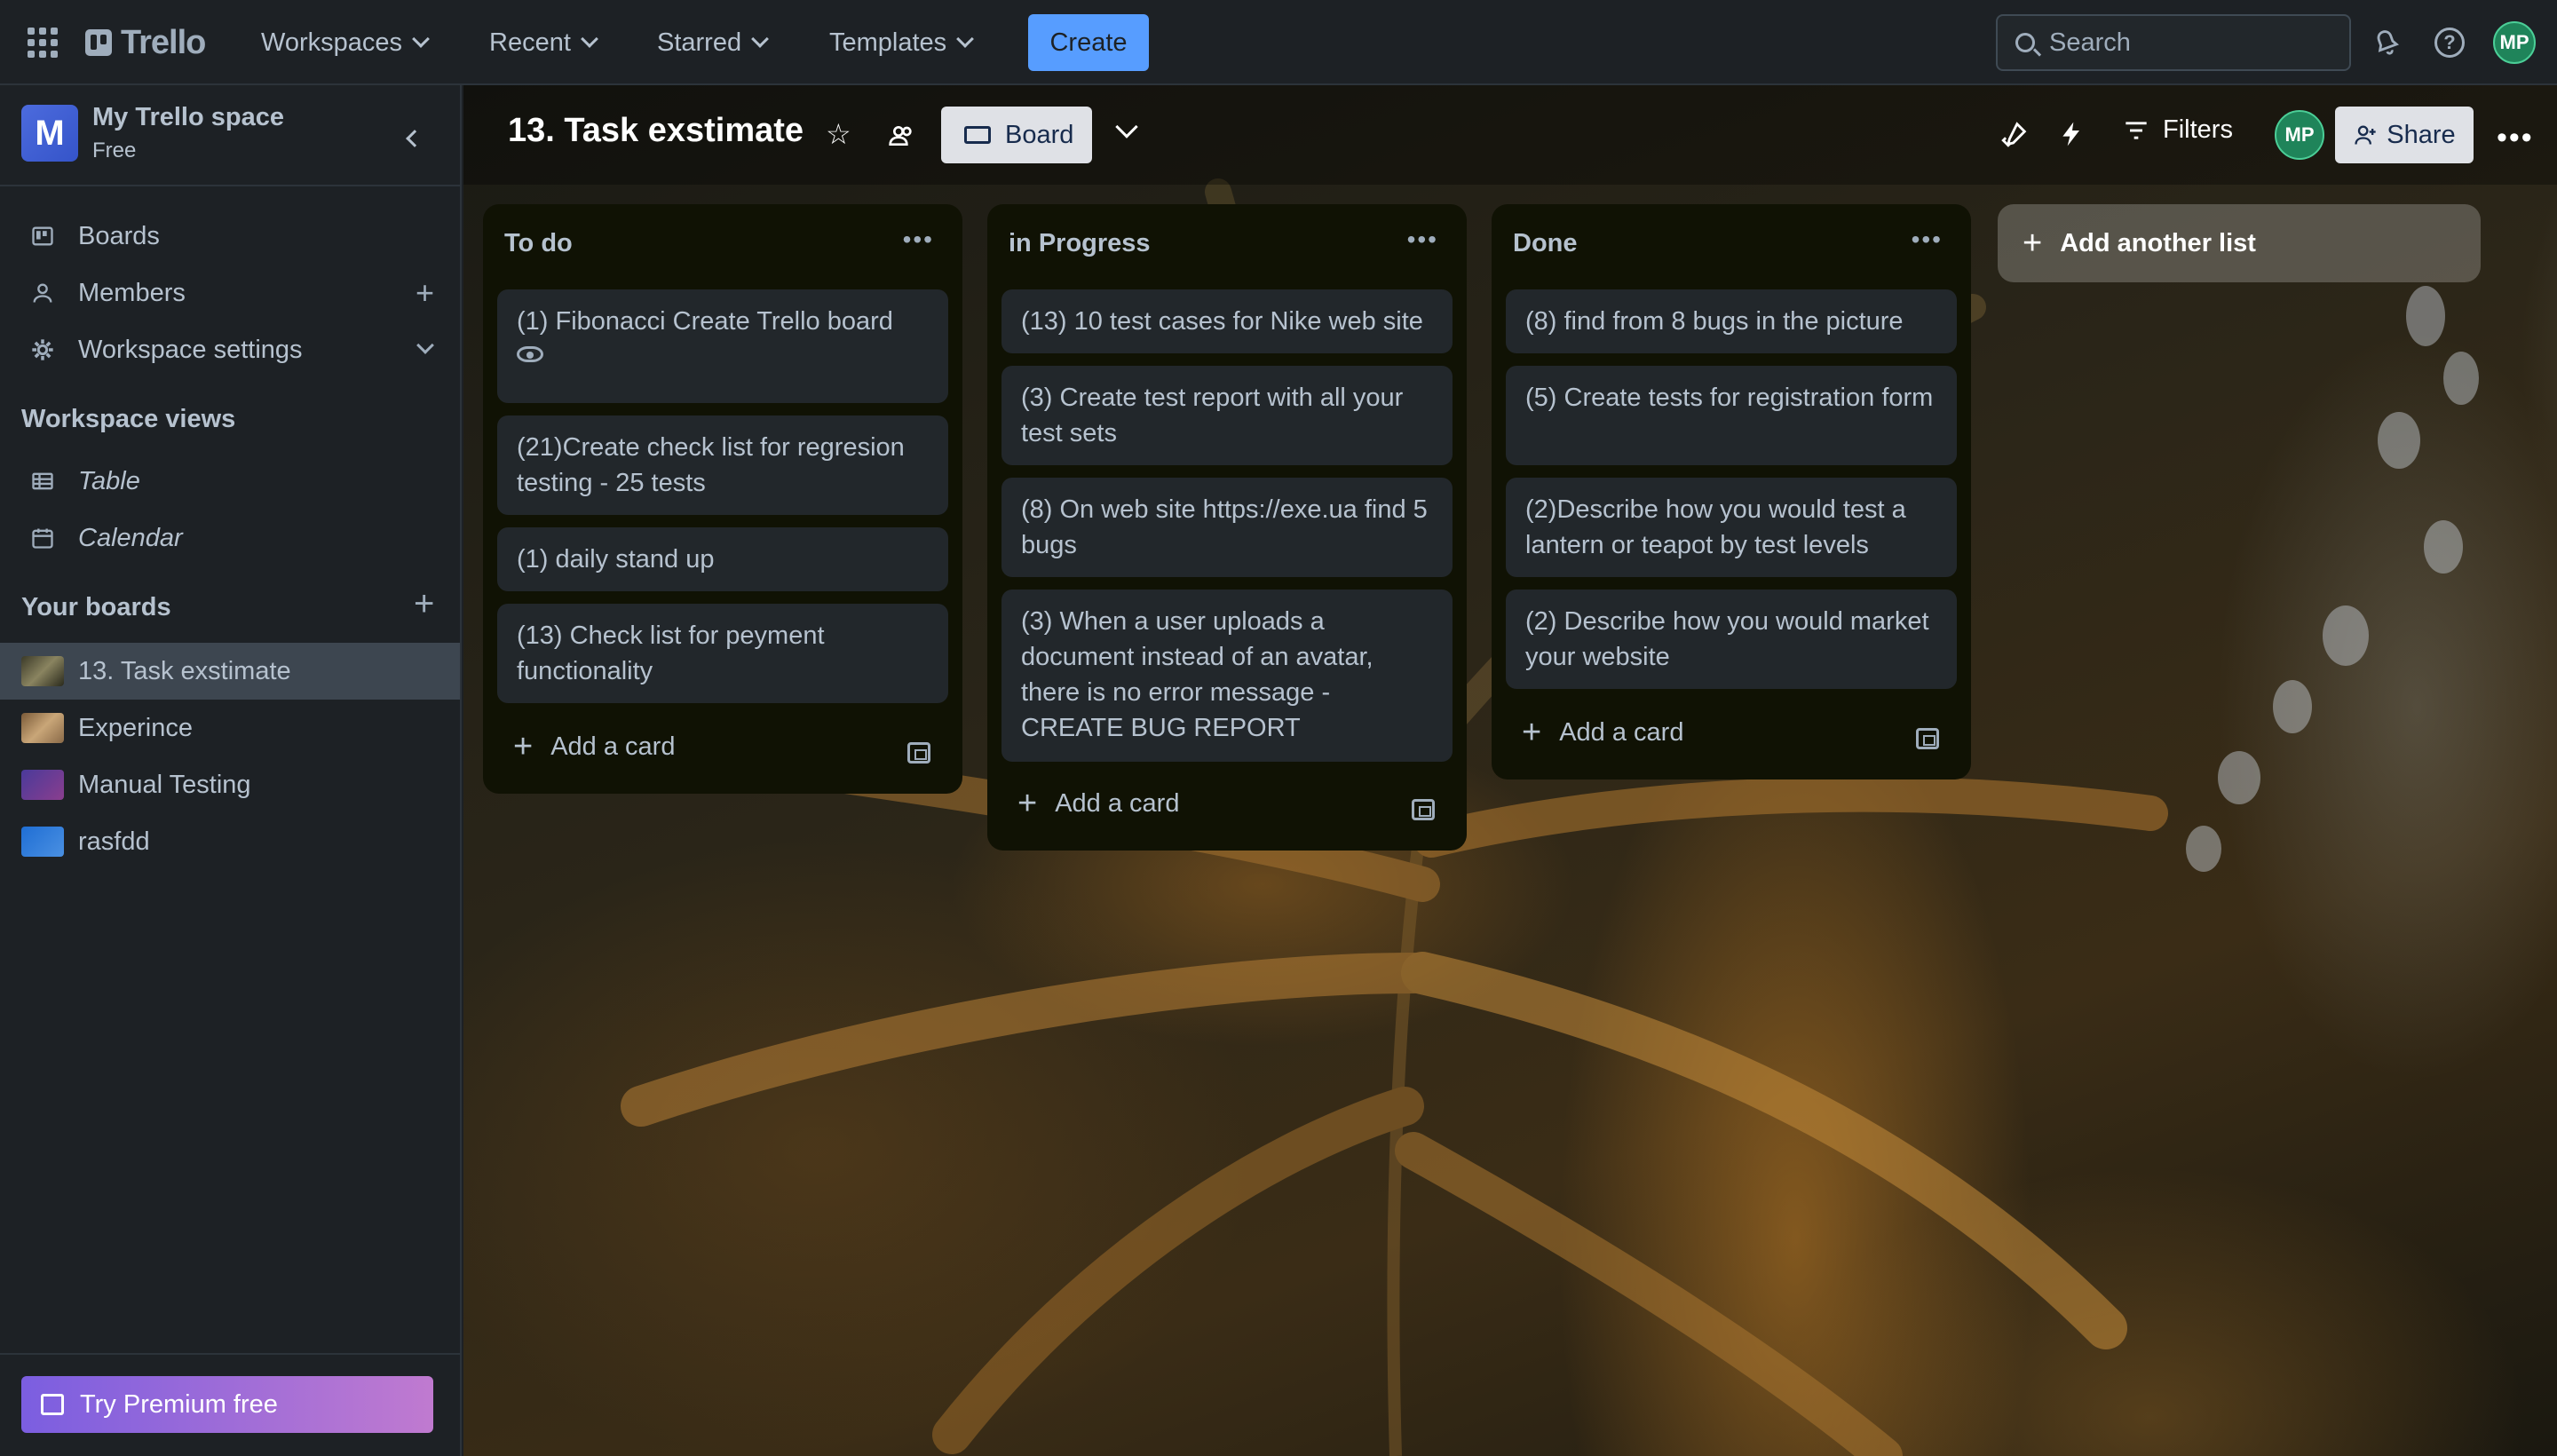 This screenshot has height=1456, width=2557. What do you see at coordinates (42, 349) in the screenshot?
I see `gear-icon` at bounding box center [42, 349].